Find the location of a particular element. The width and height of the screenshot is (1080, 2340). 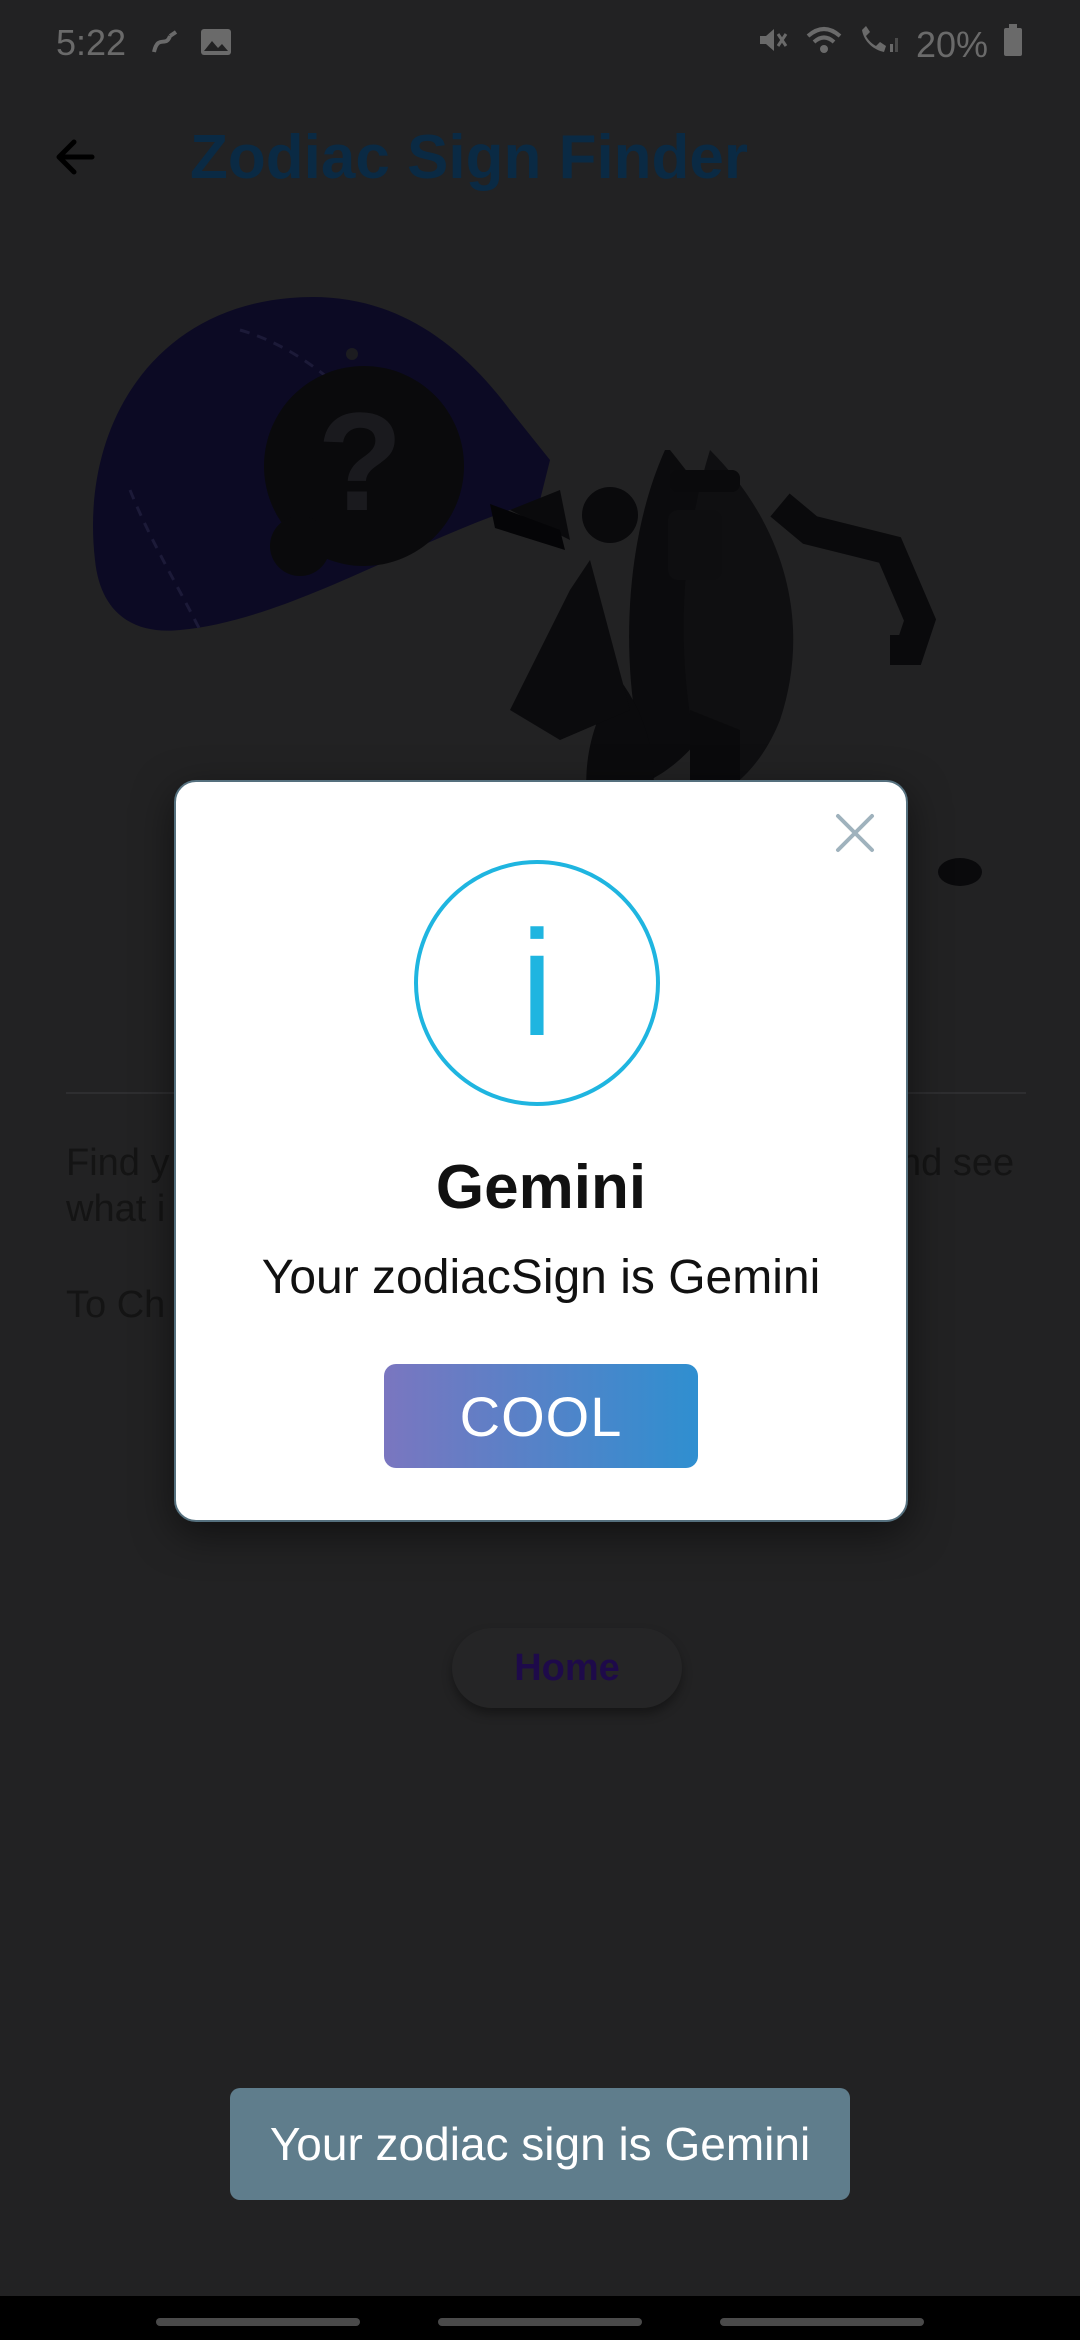

info-icon-glyph: i is located at coordinates (537, 982).